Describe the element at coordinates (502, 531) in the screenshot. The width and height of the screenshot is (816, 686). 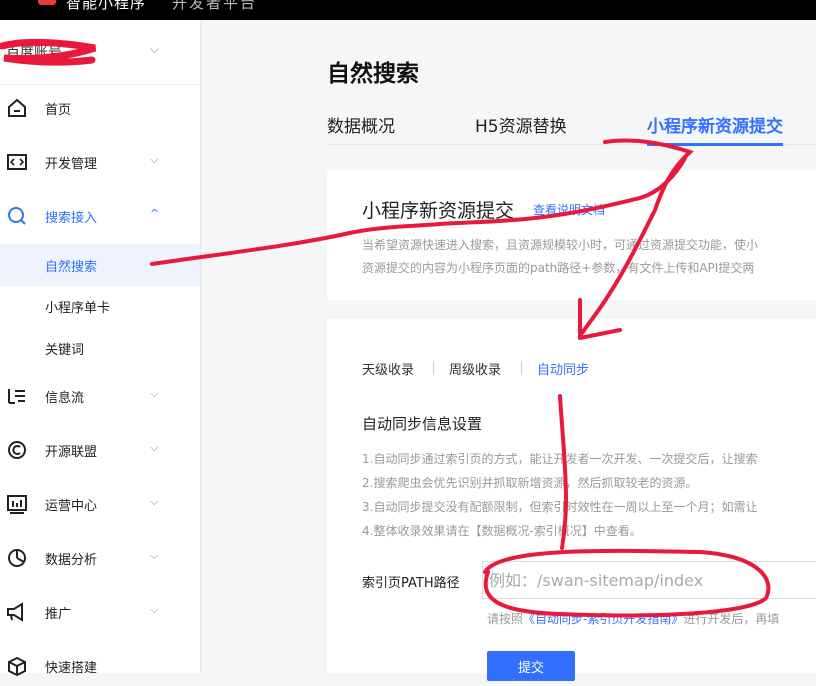
I see `note-item: 4.整体收录效果请在【数据概况-索引概况】中查看。` at that location.